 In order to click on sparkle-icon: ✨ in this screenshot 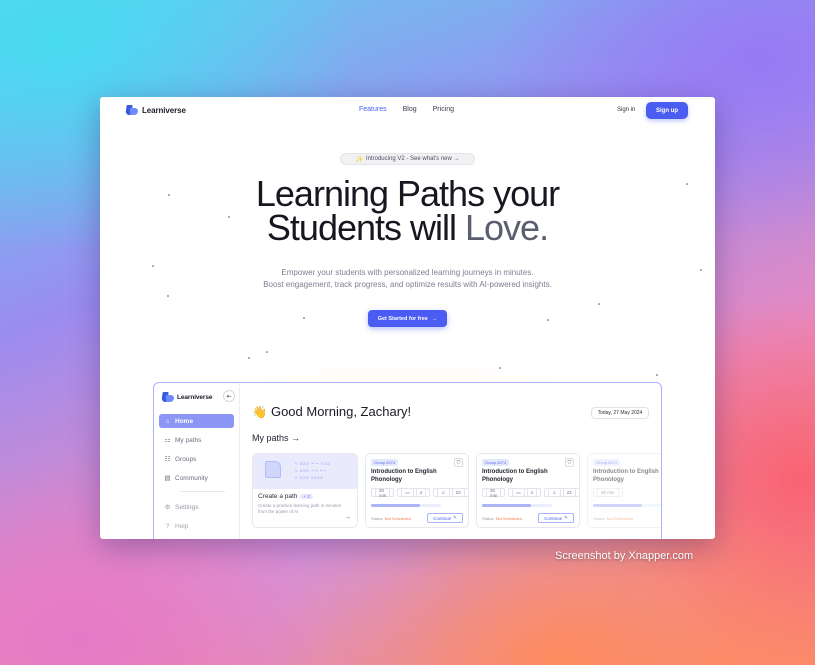, I will do `click(359, 159)`.